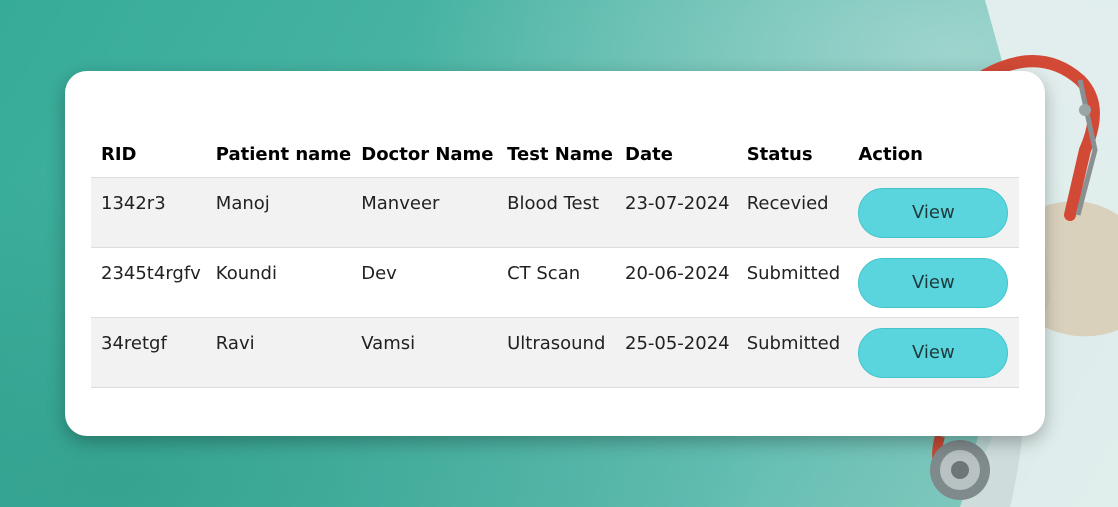 The image size is (1118, 507). What do you see at coordinates (676, 282) in the screenshot?
I see `cell-date: 20-06-2024` at bounding box center [676, 282].